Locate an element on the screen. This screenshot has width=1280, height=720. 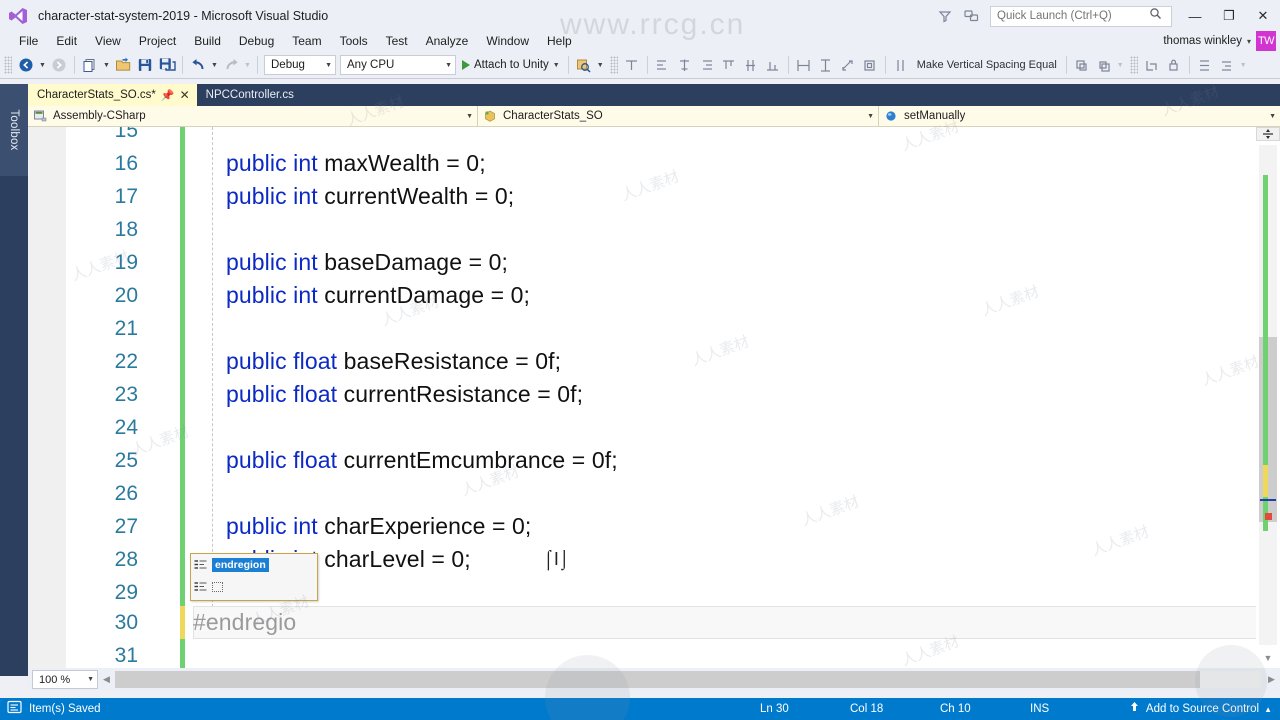
code-line-19: public int baseDamage = 0; is located at coordinates (367, 262).